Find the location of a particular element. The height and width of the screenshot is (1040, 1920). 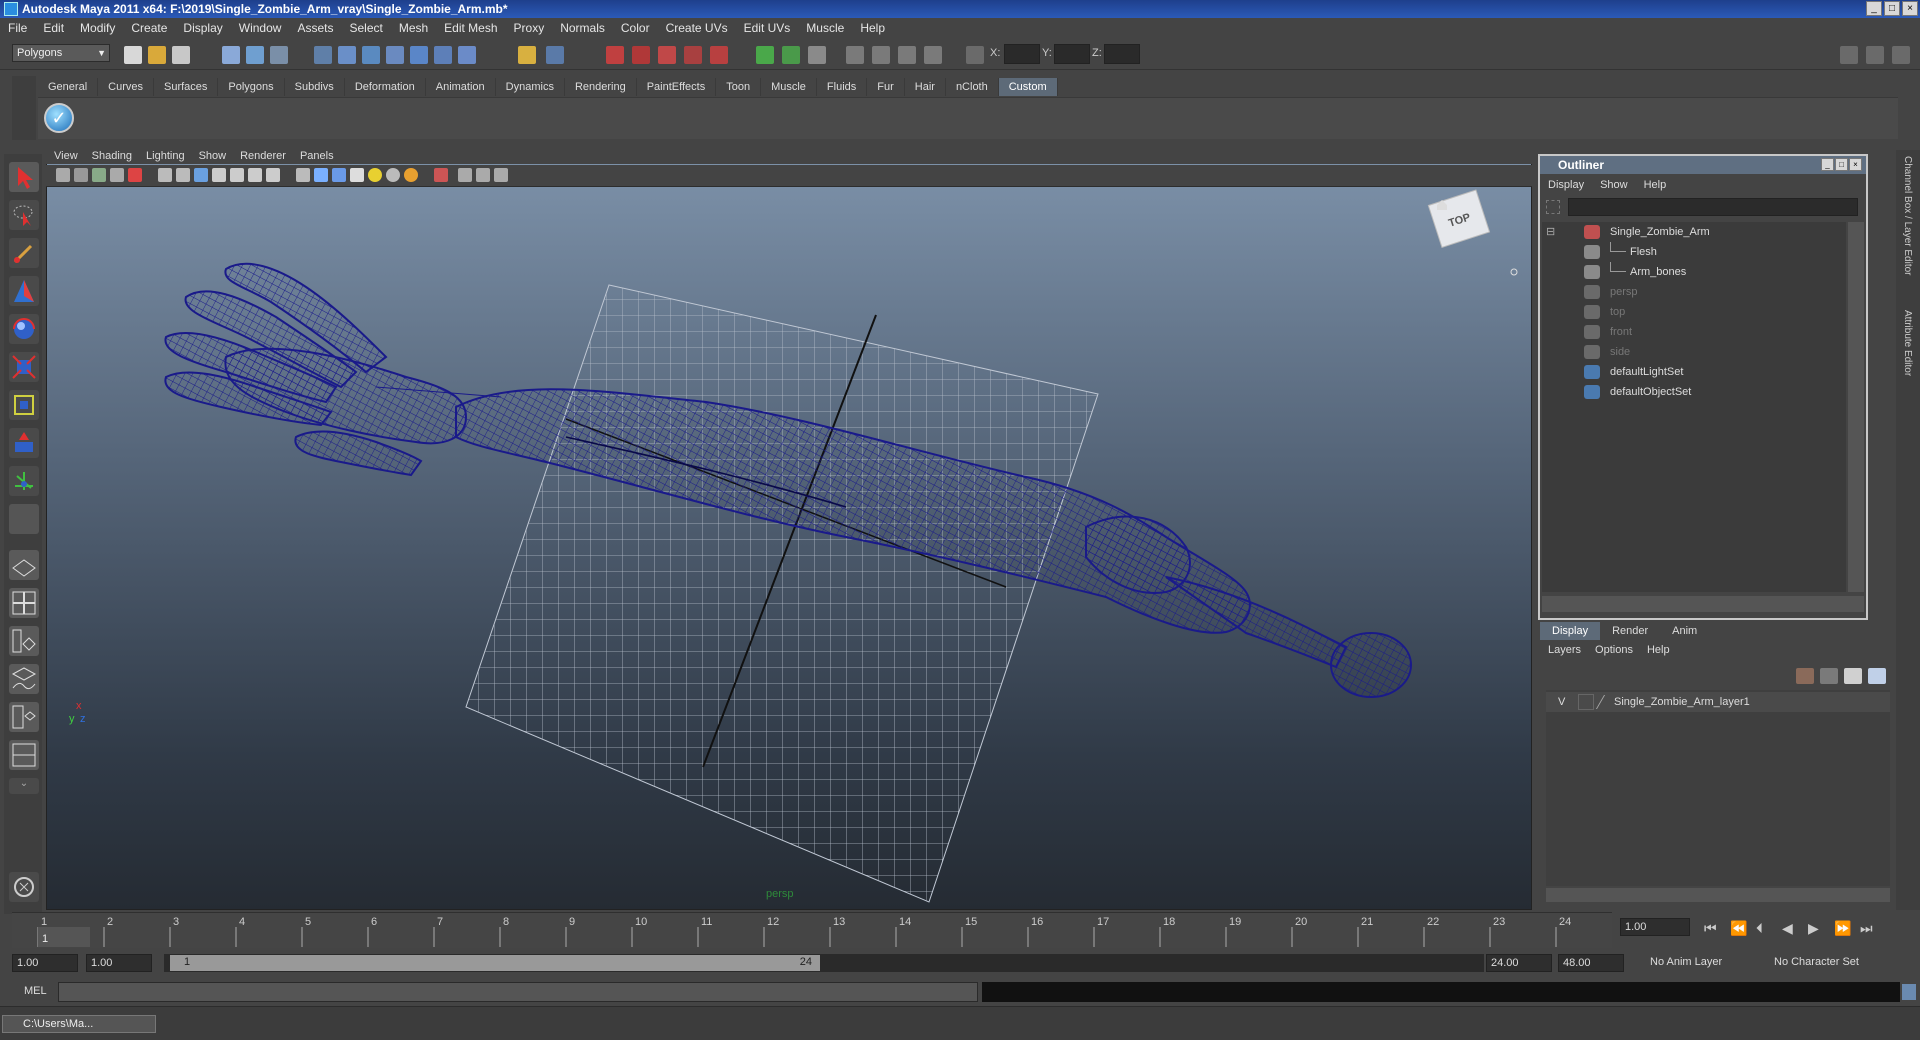

script-editor-icon is located at coordinates (1909, 992).